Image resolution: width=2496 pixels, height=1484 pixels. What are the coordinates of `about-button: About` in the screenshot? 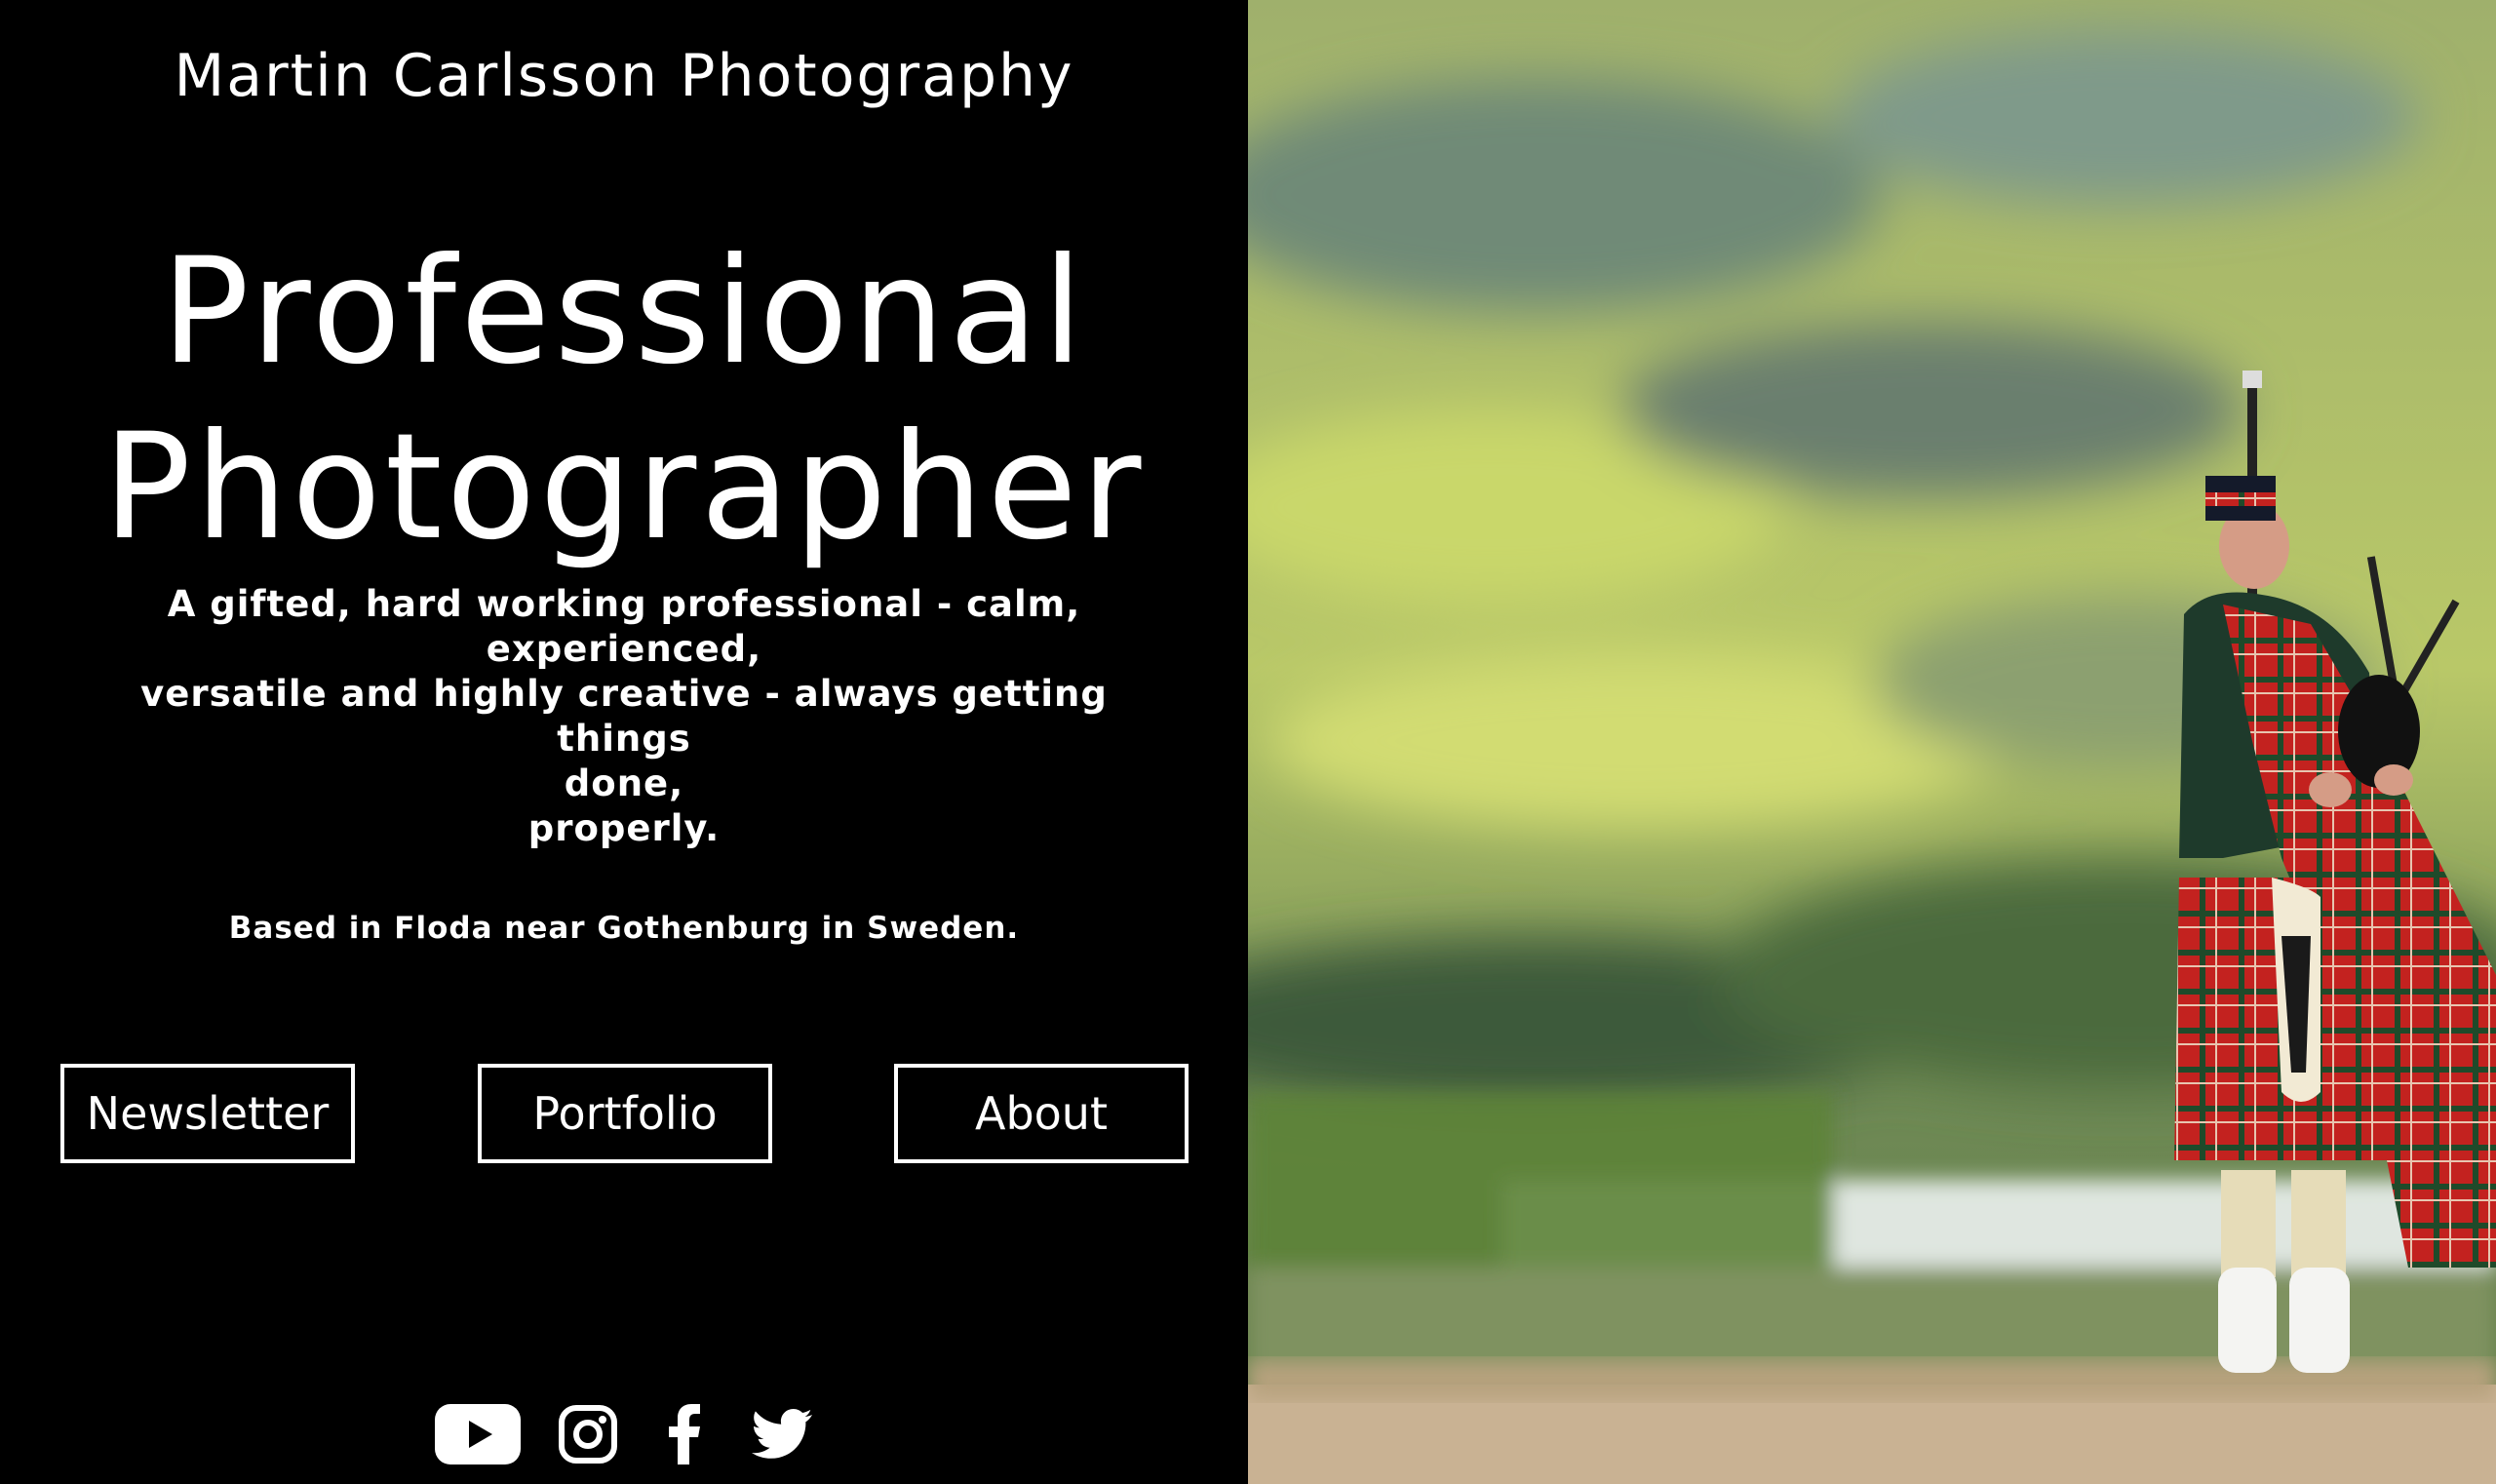 It's located at (1041, 1113).